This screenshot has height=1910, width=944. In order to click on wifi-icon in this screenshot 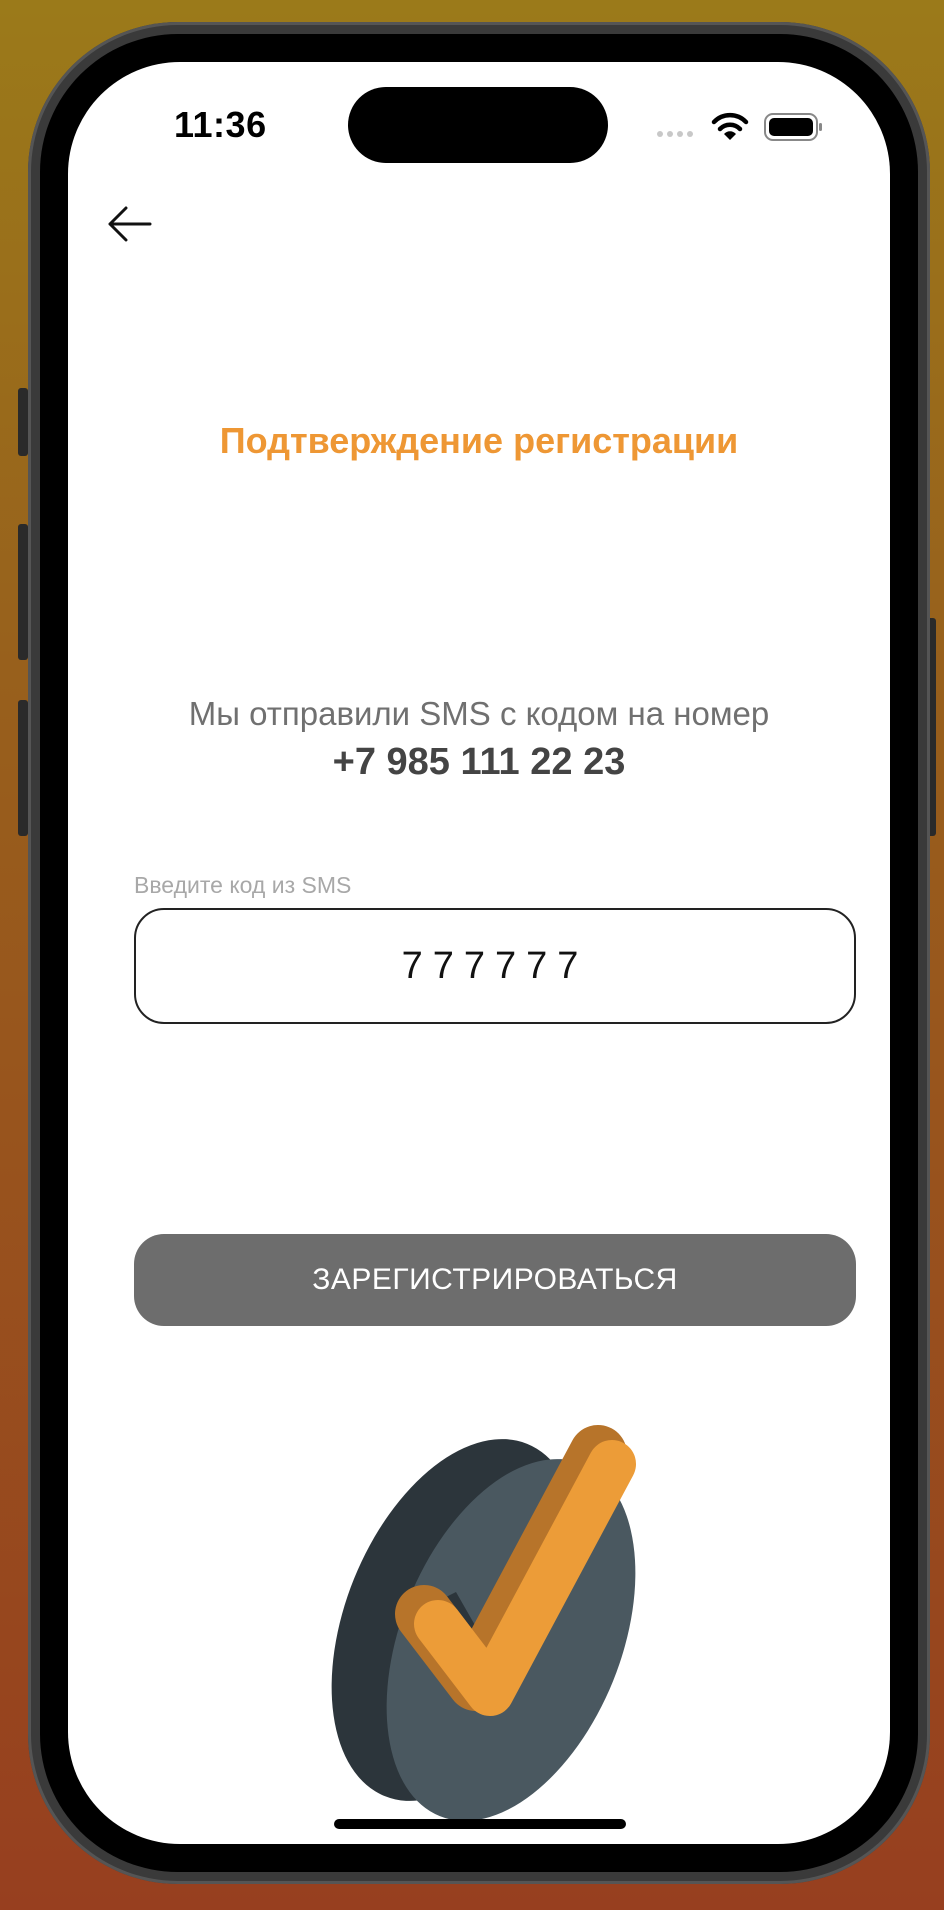, I will do `click(730, 126)`.